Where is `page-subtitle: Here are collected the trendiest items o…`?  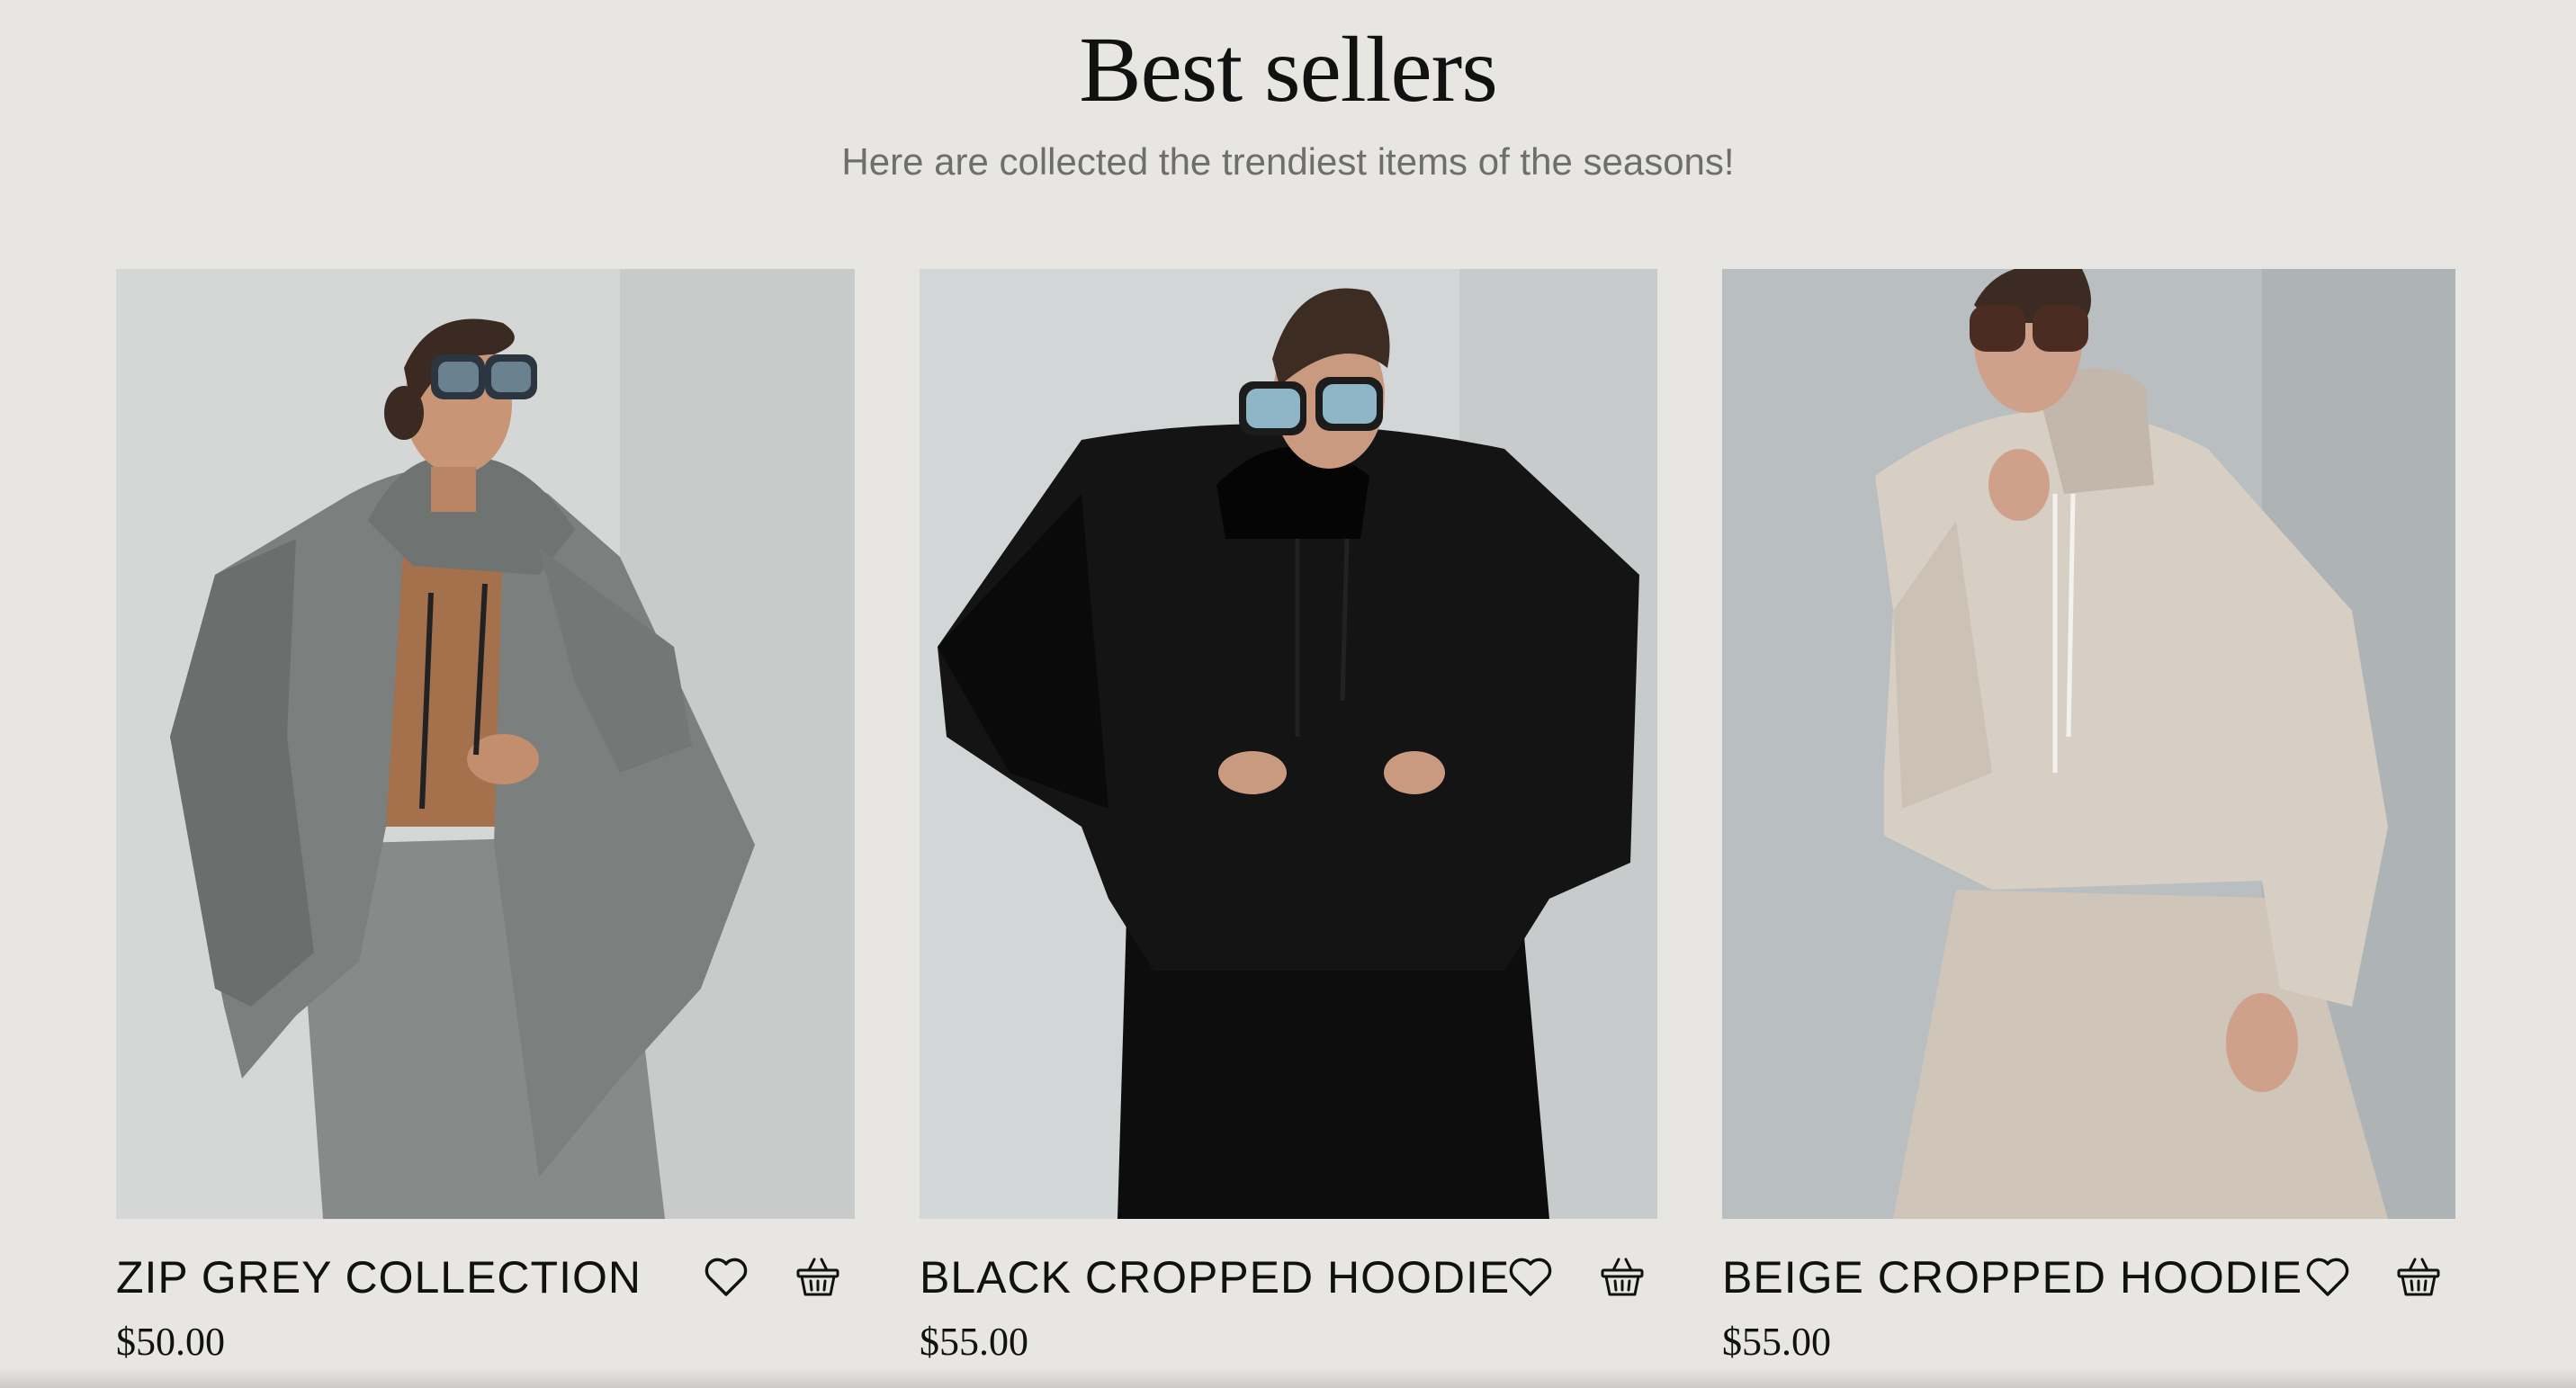
page-subtitle: Here are collected the trendiest items o… is located at coordinates (1288, 161).